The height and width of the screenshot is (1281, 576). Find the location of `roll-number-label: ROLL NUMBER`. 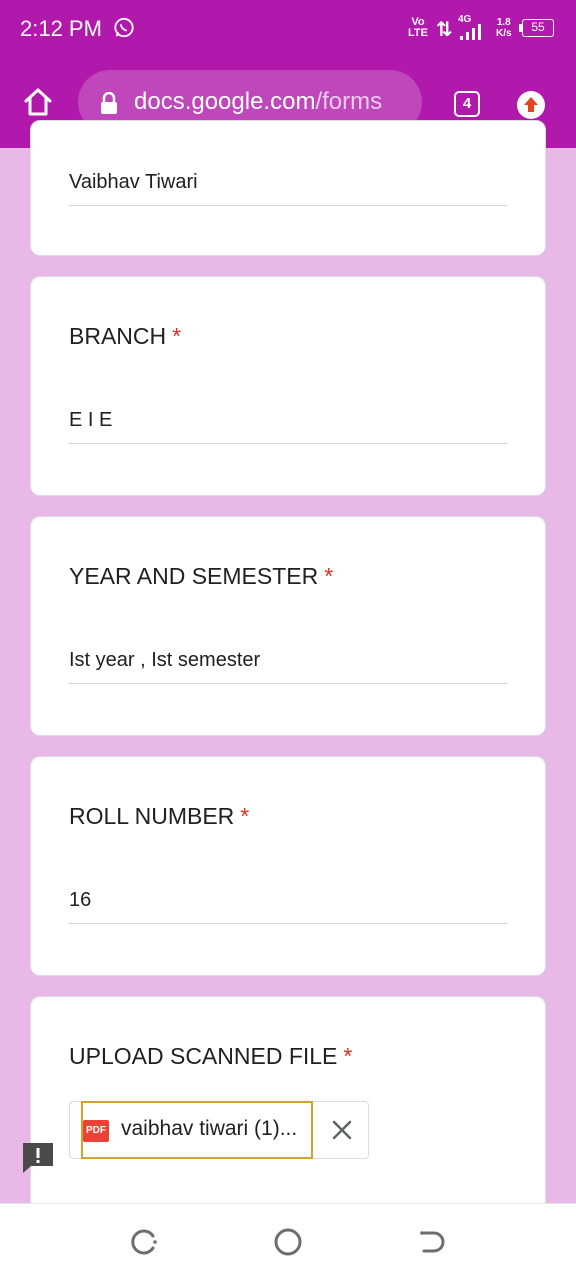

roll-number-label: ROLL NUMBER is located at coordinates (152, 816).